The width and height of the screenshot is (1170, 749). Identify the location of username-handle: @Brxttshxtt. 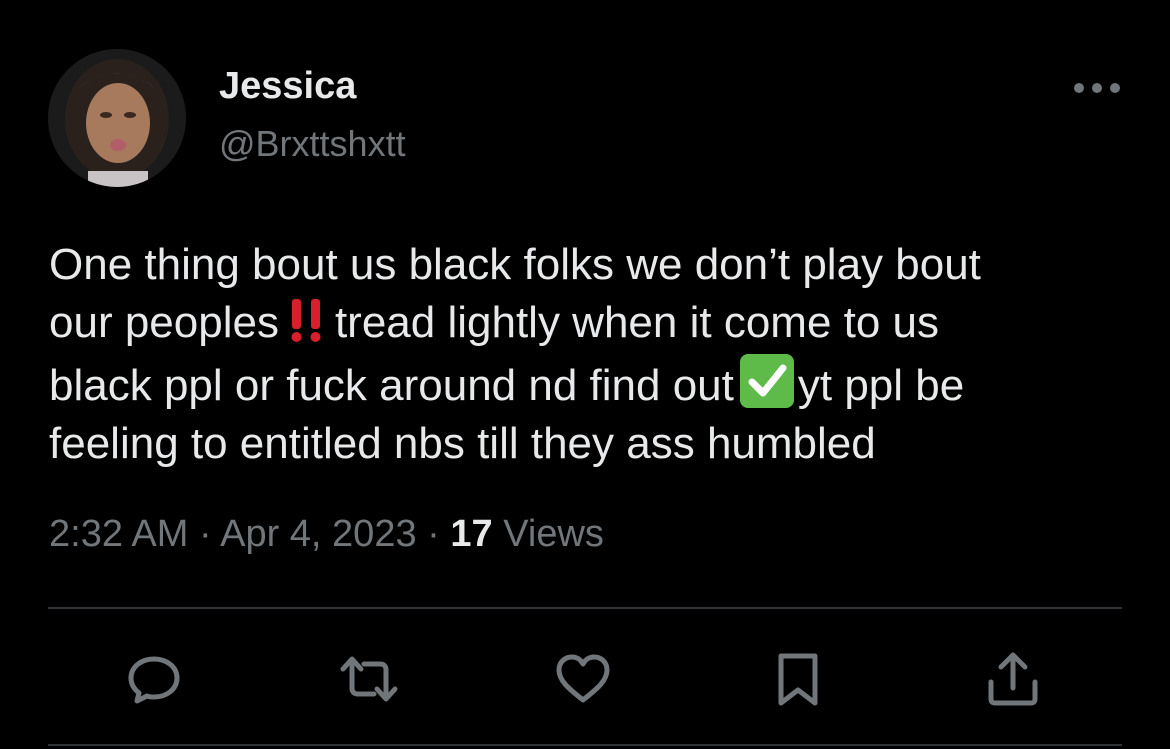
(312, 144).